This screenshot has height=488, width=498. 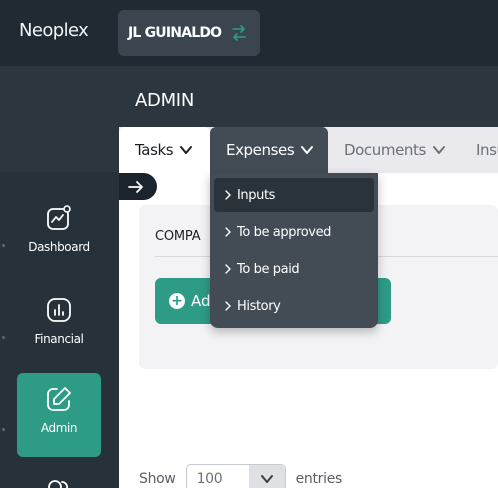 I want to click on brand-logo: Neoplex, so click(x=54, y=30).